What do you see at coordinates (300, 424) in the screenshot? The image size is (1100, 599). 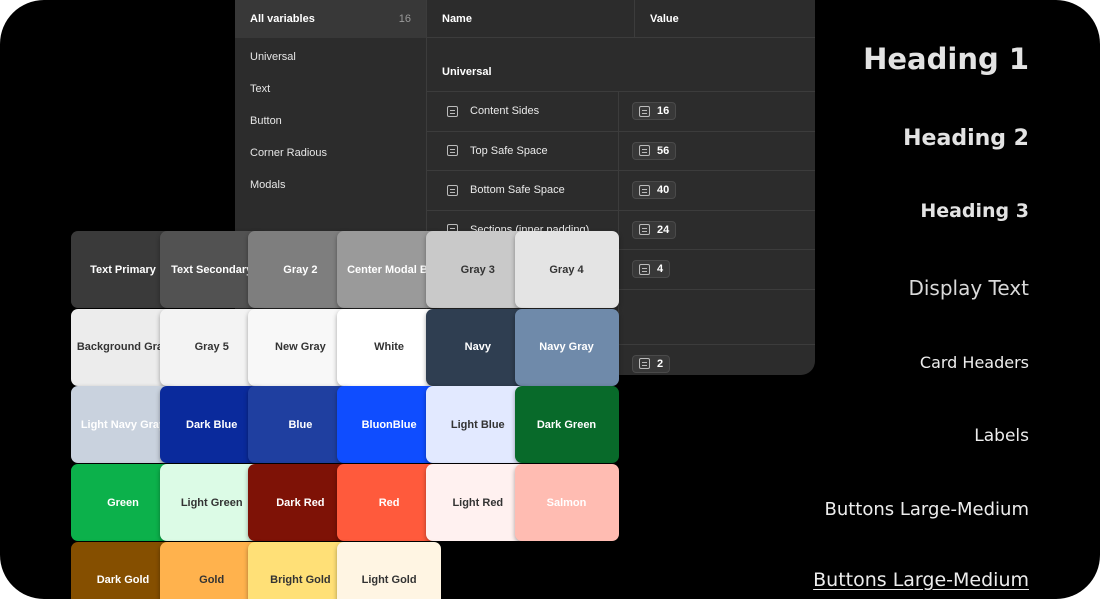 I see `swatch-label: Blue` at bounding box center [300, 424].